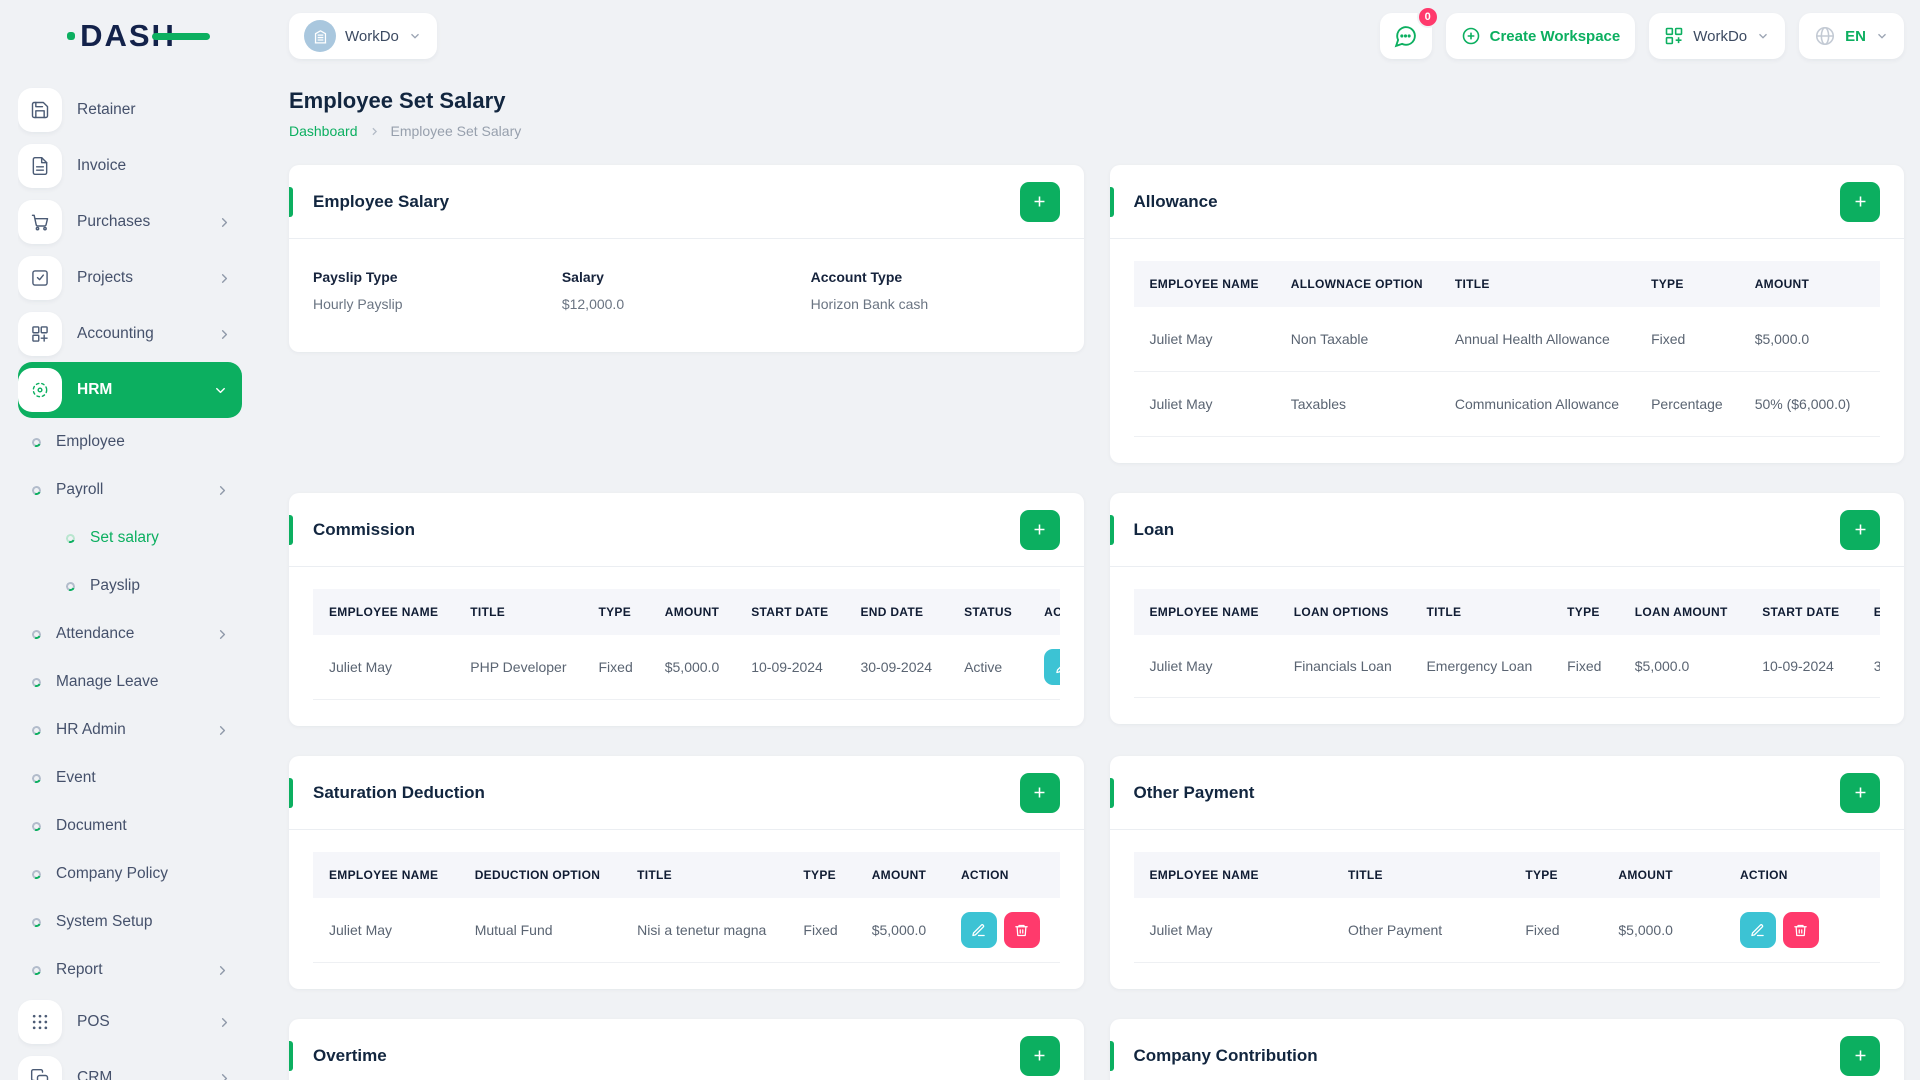 The width and height of the screenshot is (1920, 1080). What do you see at coordinates (582, 277) in the screenshot?
I see `field-label: Salary` at bounding box center [582, 277].